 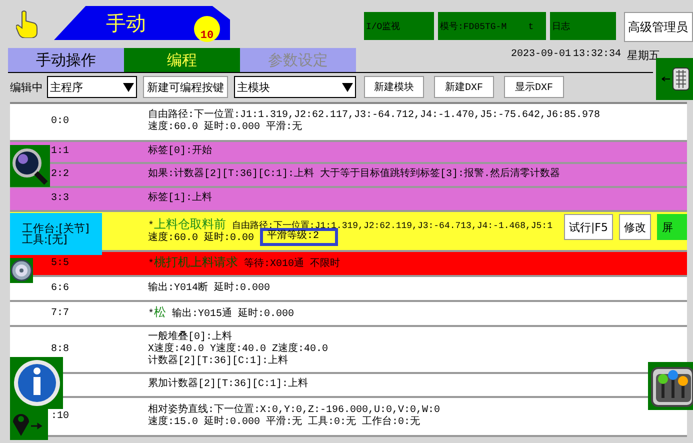 I want to click on instruction-text: 标签[1]:上料, so click(x=180, y=198).